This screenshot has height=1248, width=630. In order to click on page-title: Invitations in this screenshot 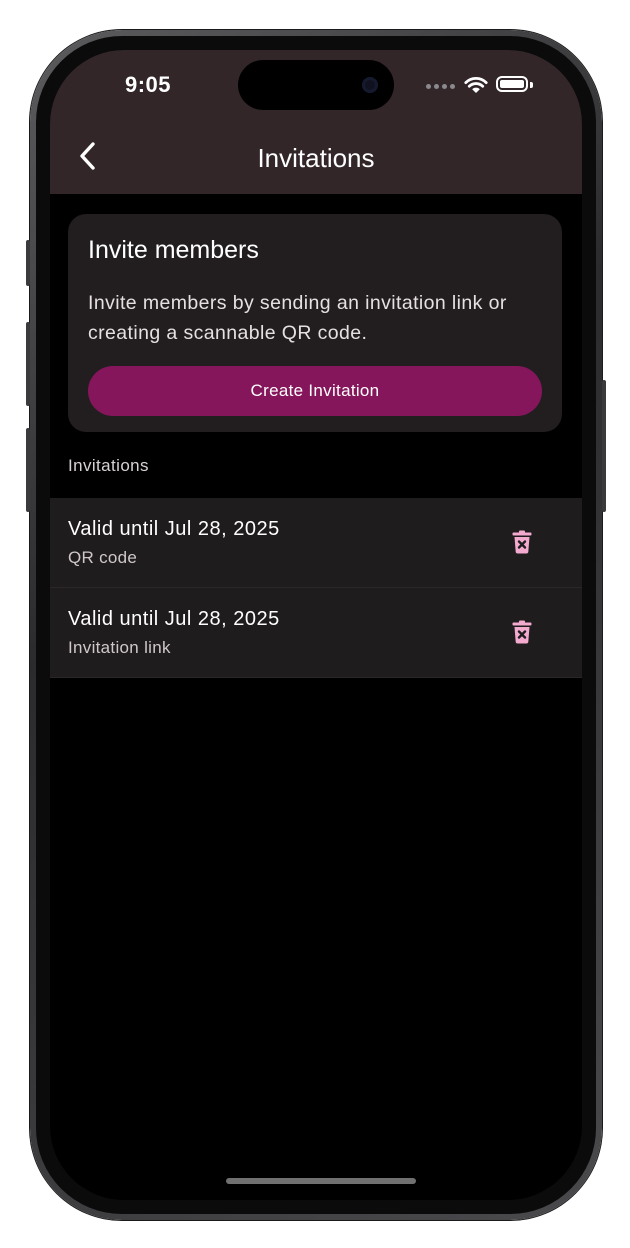, I will do `click(316, 158)`.